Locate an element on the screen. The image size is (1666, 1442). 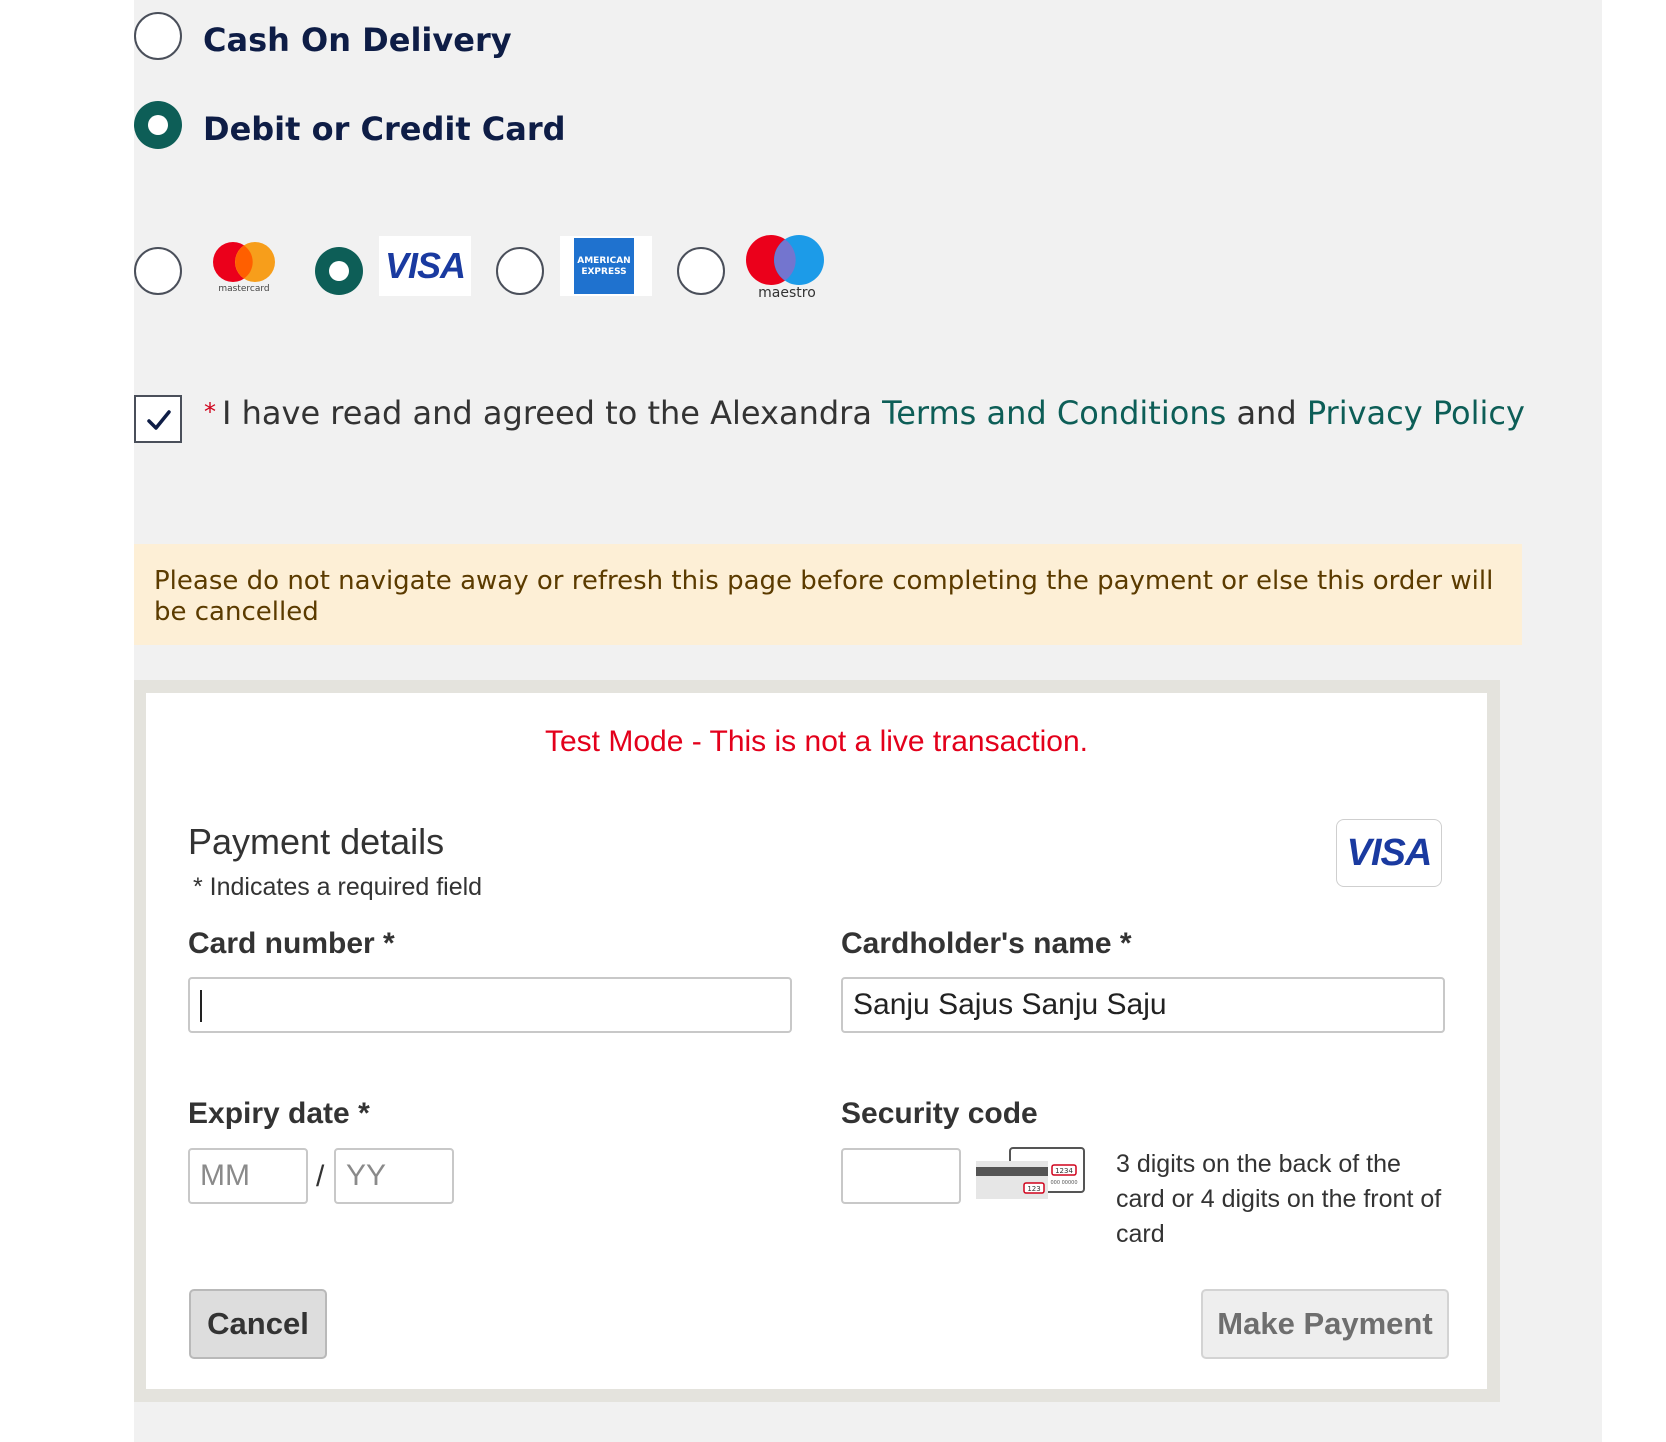
radio-amex is located at coordinates (520, 271).